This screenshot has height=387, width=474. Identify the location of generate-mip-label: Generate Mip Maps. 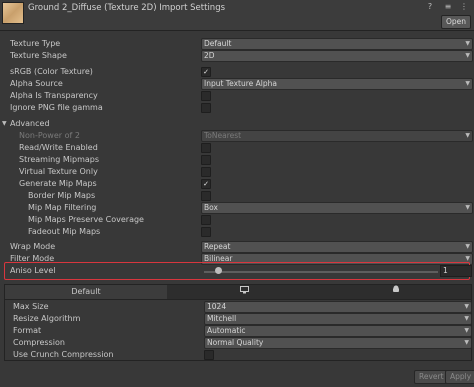
(58, 183).